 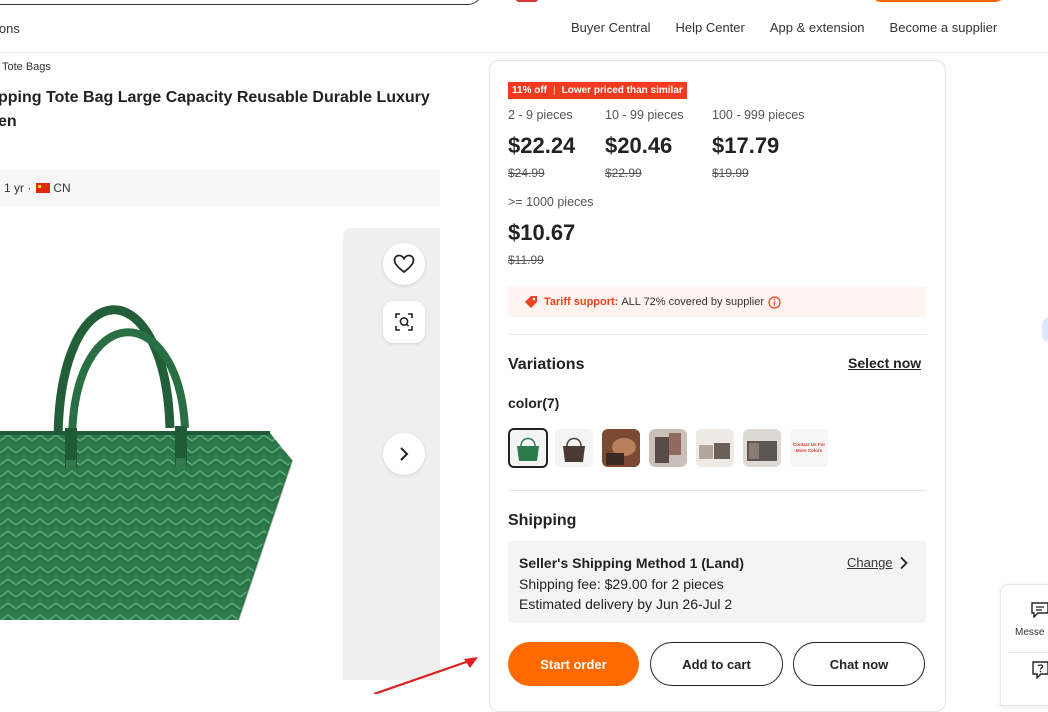 I want to click on discount-note: Lower priced than similar, so click(x=622, y=90).